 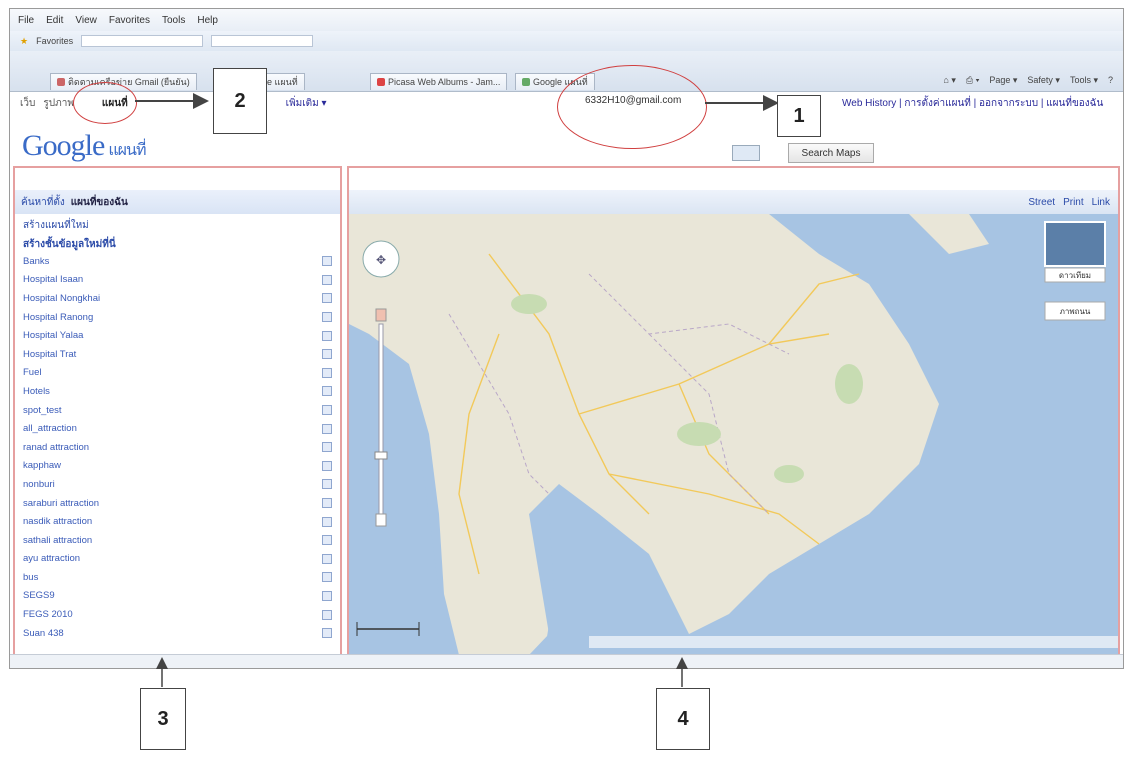 What do you see at coordinates (799, 116) in the screenshot?
I see `callout-1: 1` at bounding box center [799, 116].